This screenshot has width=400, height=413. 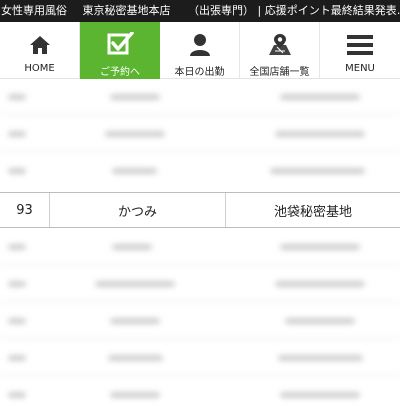 What do you see at coordinates (39, 68) in the screenshot?
I see `nav-home-label: HOME` at bounding box center [39, 68].